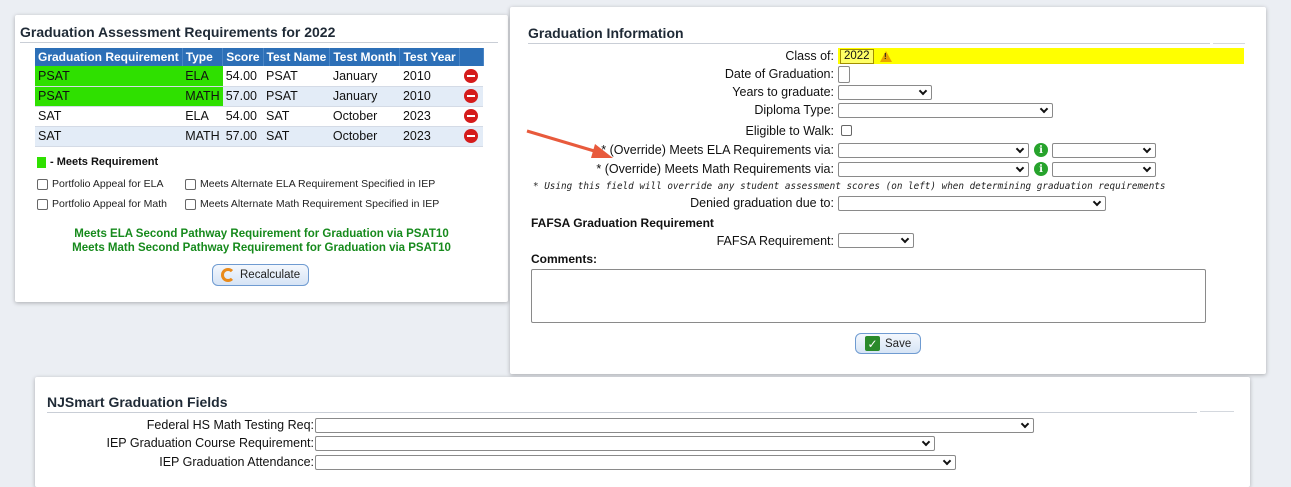 This screenshot has width=1291, height=487. What do you see at coordinates (779, 74) in the screenshot?
I see `date-label: Date of Graduation:` at bounding box center [779, 74].